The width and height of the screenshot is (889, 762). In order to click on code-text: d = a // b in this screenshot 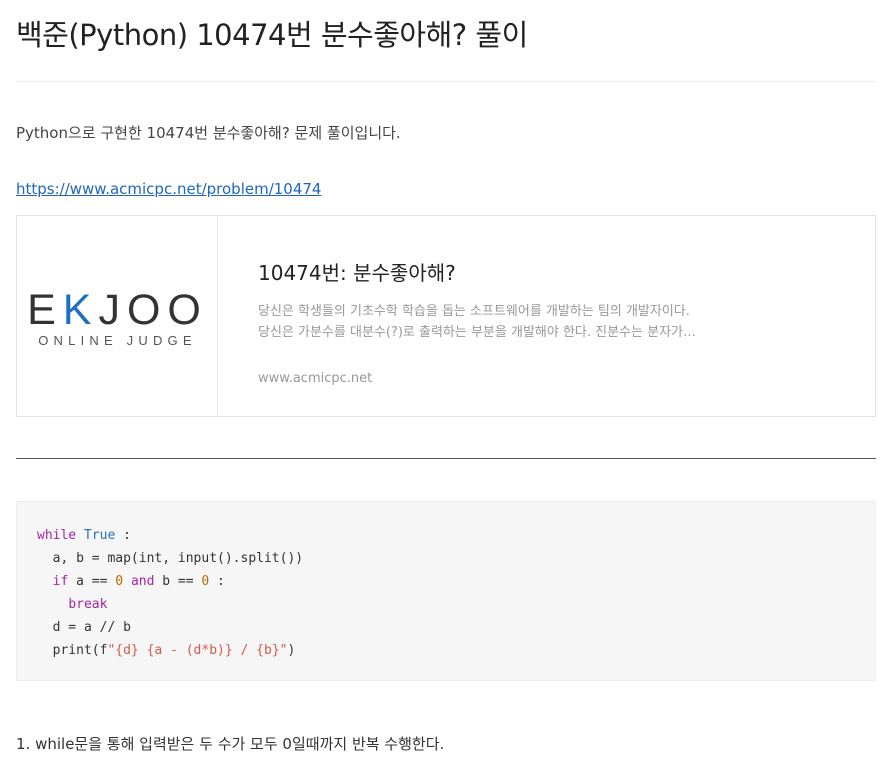, I will do `click(91, 627)`.